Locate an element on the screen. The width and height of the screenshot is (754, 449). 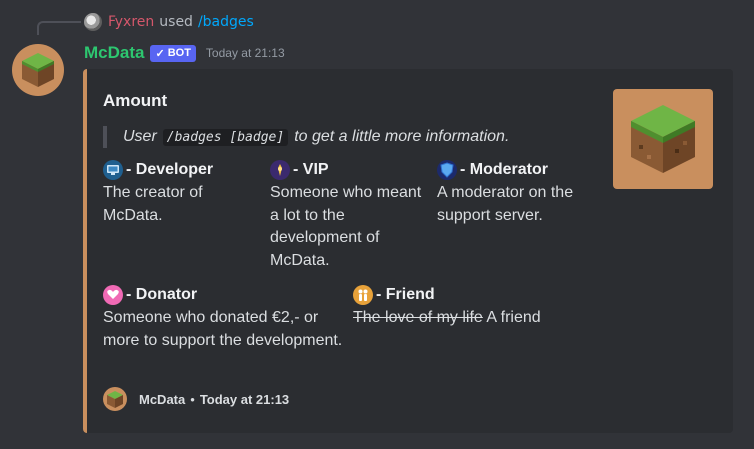
message-username: McData is located at coordinates (114, 53).